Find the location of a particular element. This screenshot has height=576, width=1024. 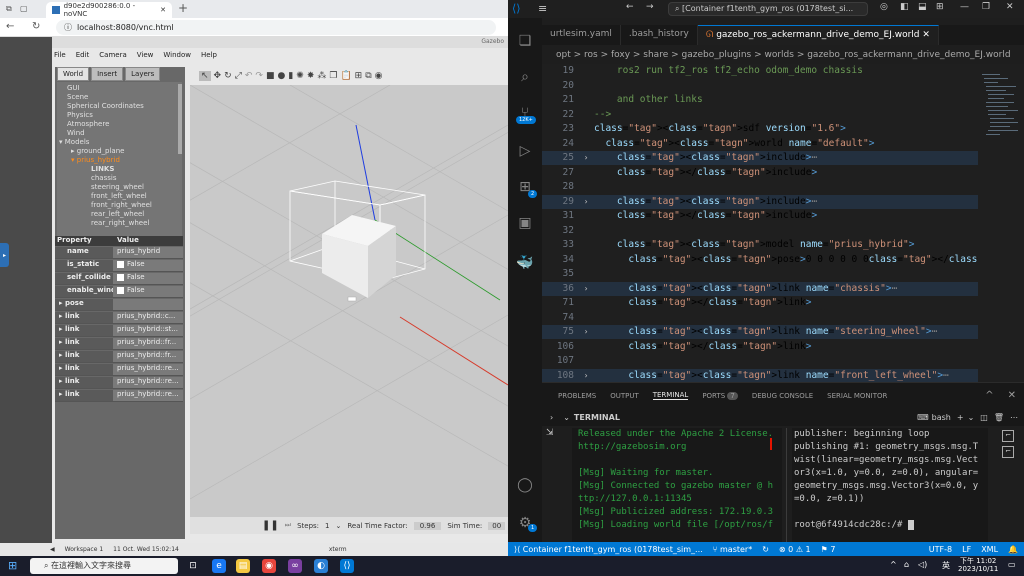

chevron-right-icon: › is located at coordinates (551, 417).